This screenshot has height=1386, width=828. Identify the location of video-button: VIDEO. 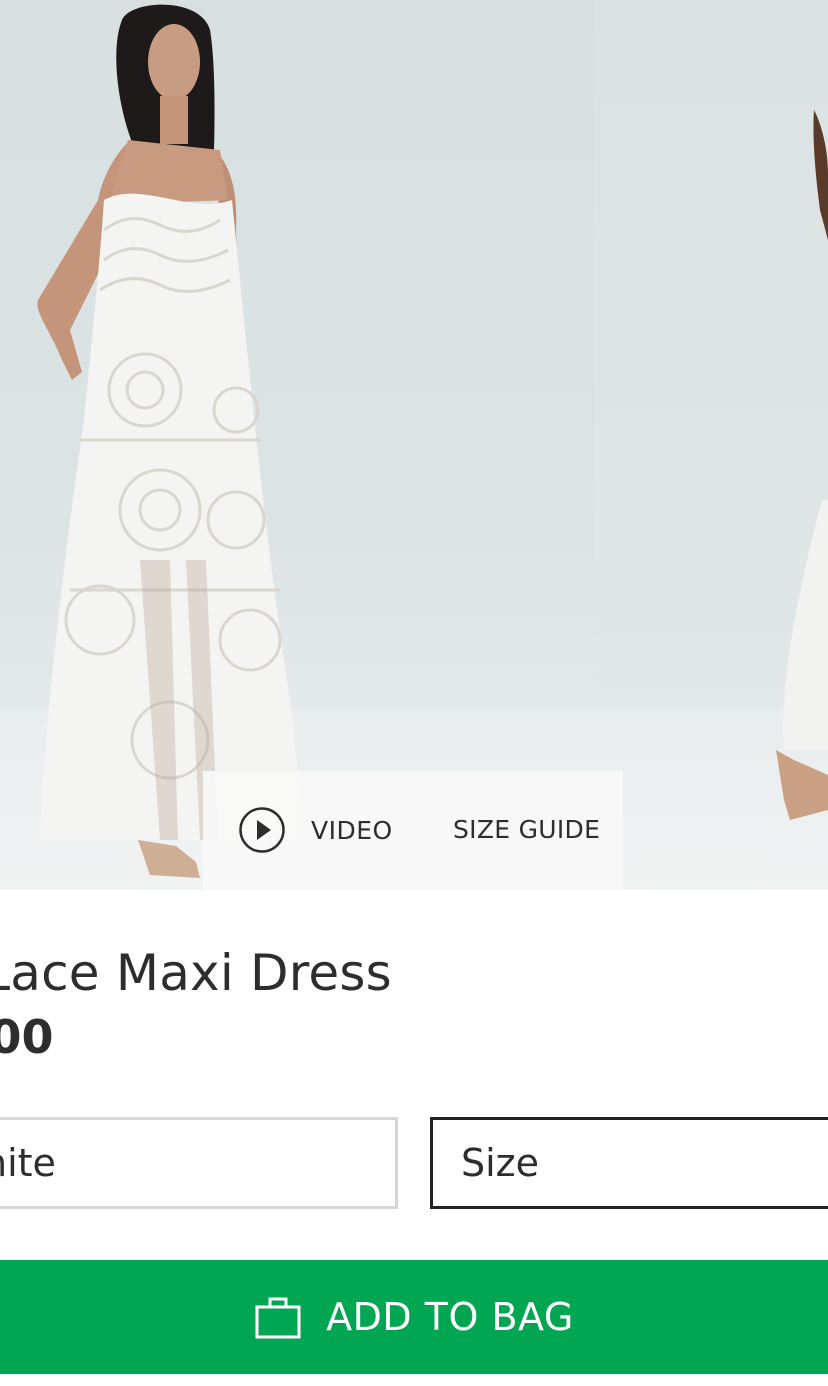
(316, 830).